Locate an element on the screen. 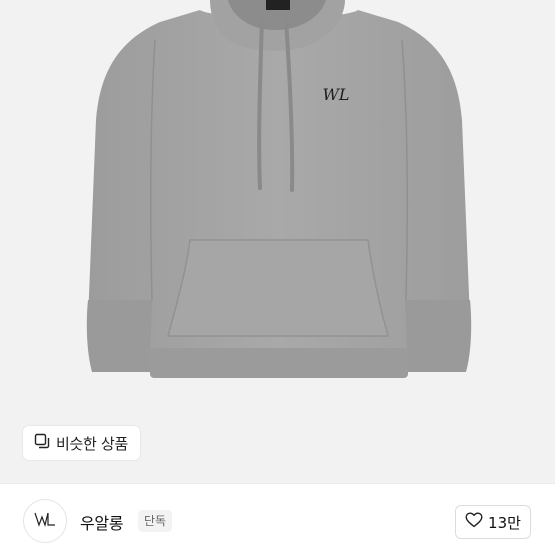 The height and width of the screenshot is (555, 555). similar-items-icon is located at coordinates (42, 443).